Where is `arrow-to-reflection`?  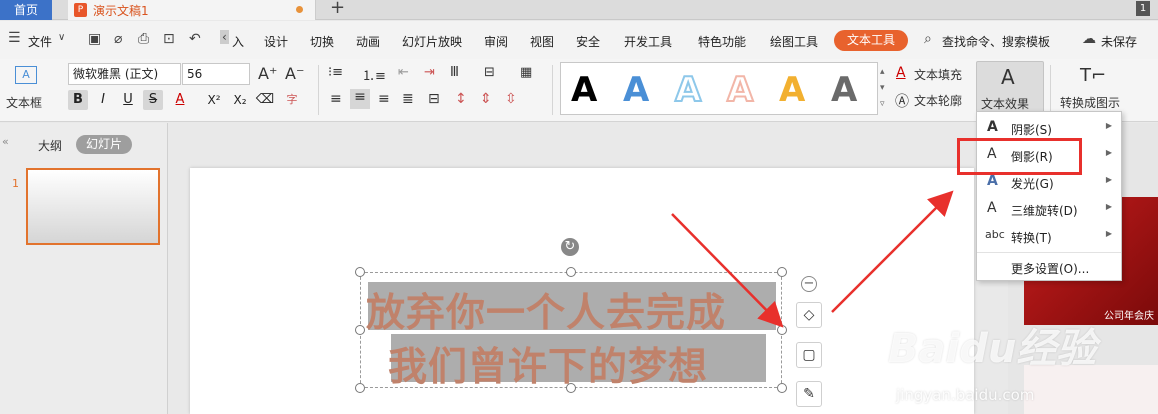
arrow-to-reflection is located at coordinates (892, 251).